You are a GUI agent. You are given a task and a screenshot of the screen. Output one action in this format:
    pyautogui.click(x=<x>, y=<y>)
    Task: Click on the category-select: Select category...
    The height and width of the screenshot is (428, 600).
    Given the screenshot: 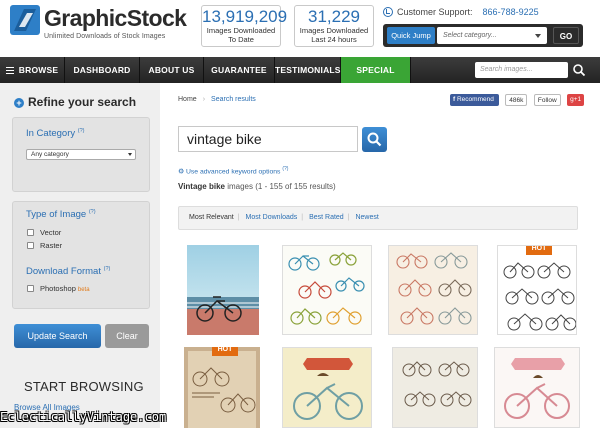 What is the action you would take?
    pyautogui.click(x=492, y=35)
    